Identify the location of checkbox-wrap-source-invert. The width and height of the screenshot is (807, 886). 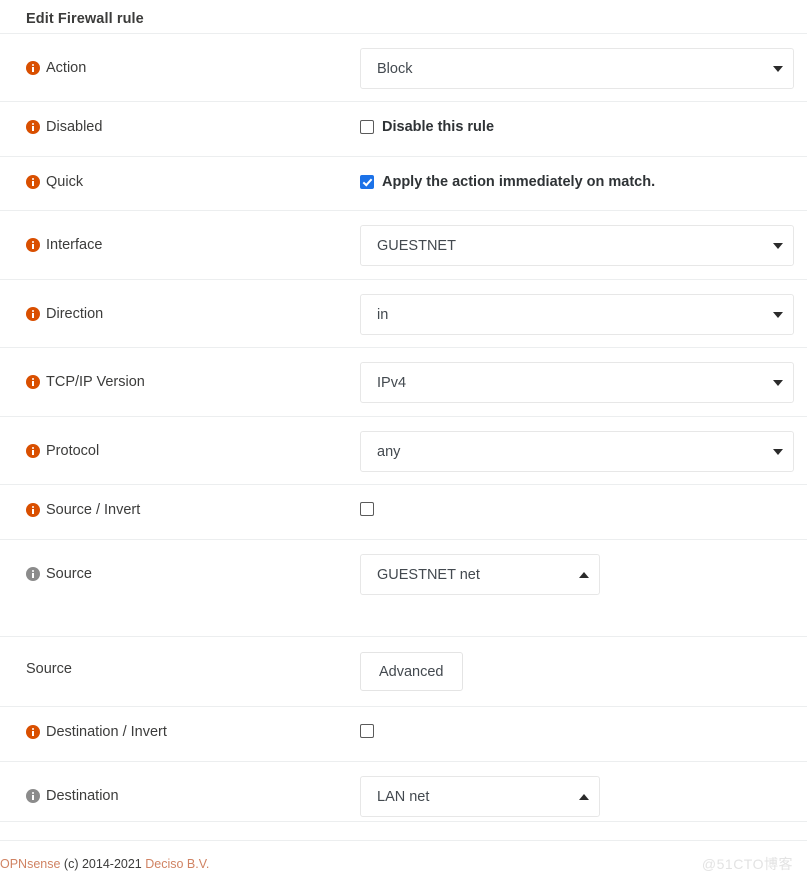
(367, 509).